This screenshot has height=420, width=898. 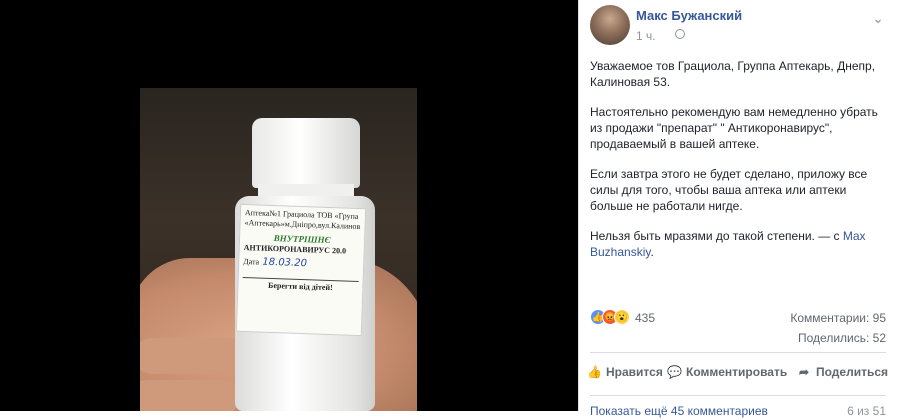 I want to click on comment-button: 💬 Комментировать, so click(x=727, y=372).